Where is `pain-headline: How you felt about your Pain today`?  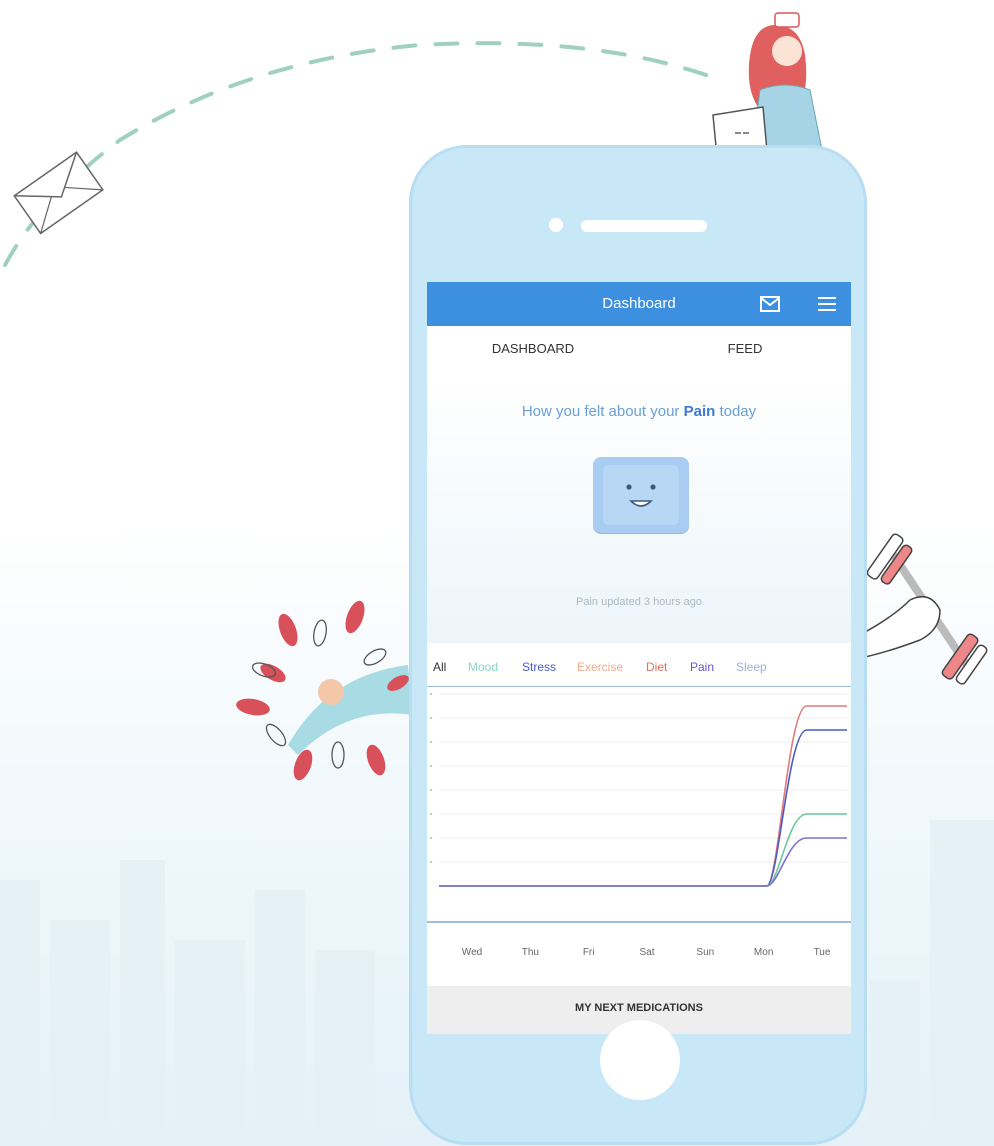 pain-headline: How you felt about your Pain today is located at coordinates (639, 411).